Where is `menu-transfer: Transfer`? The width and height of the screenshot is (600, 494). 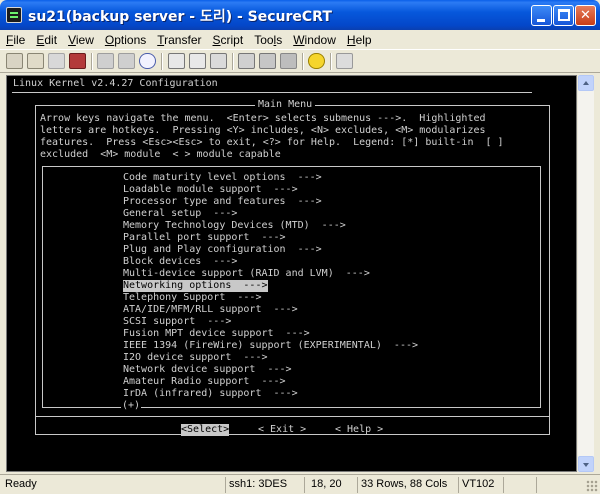
menu-transfer: Transfer is located at coordinates (179, 40).